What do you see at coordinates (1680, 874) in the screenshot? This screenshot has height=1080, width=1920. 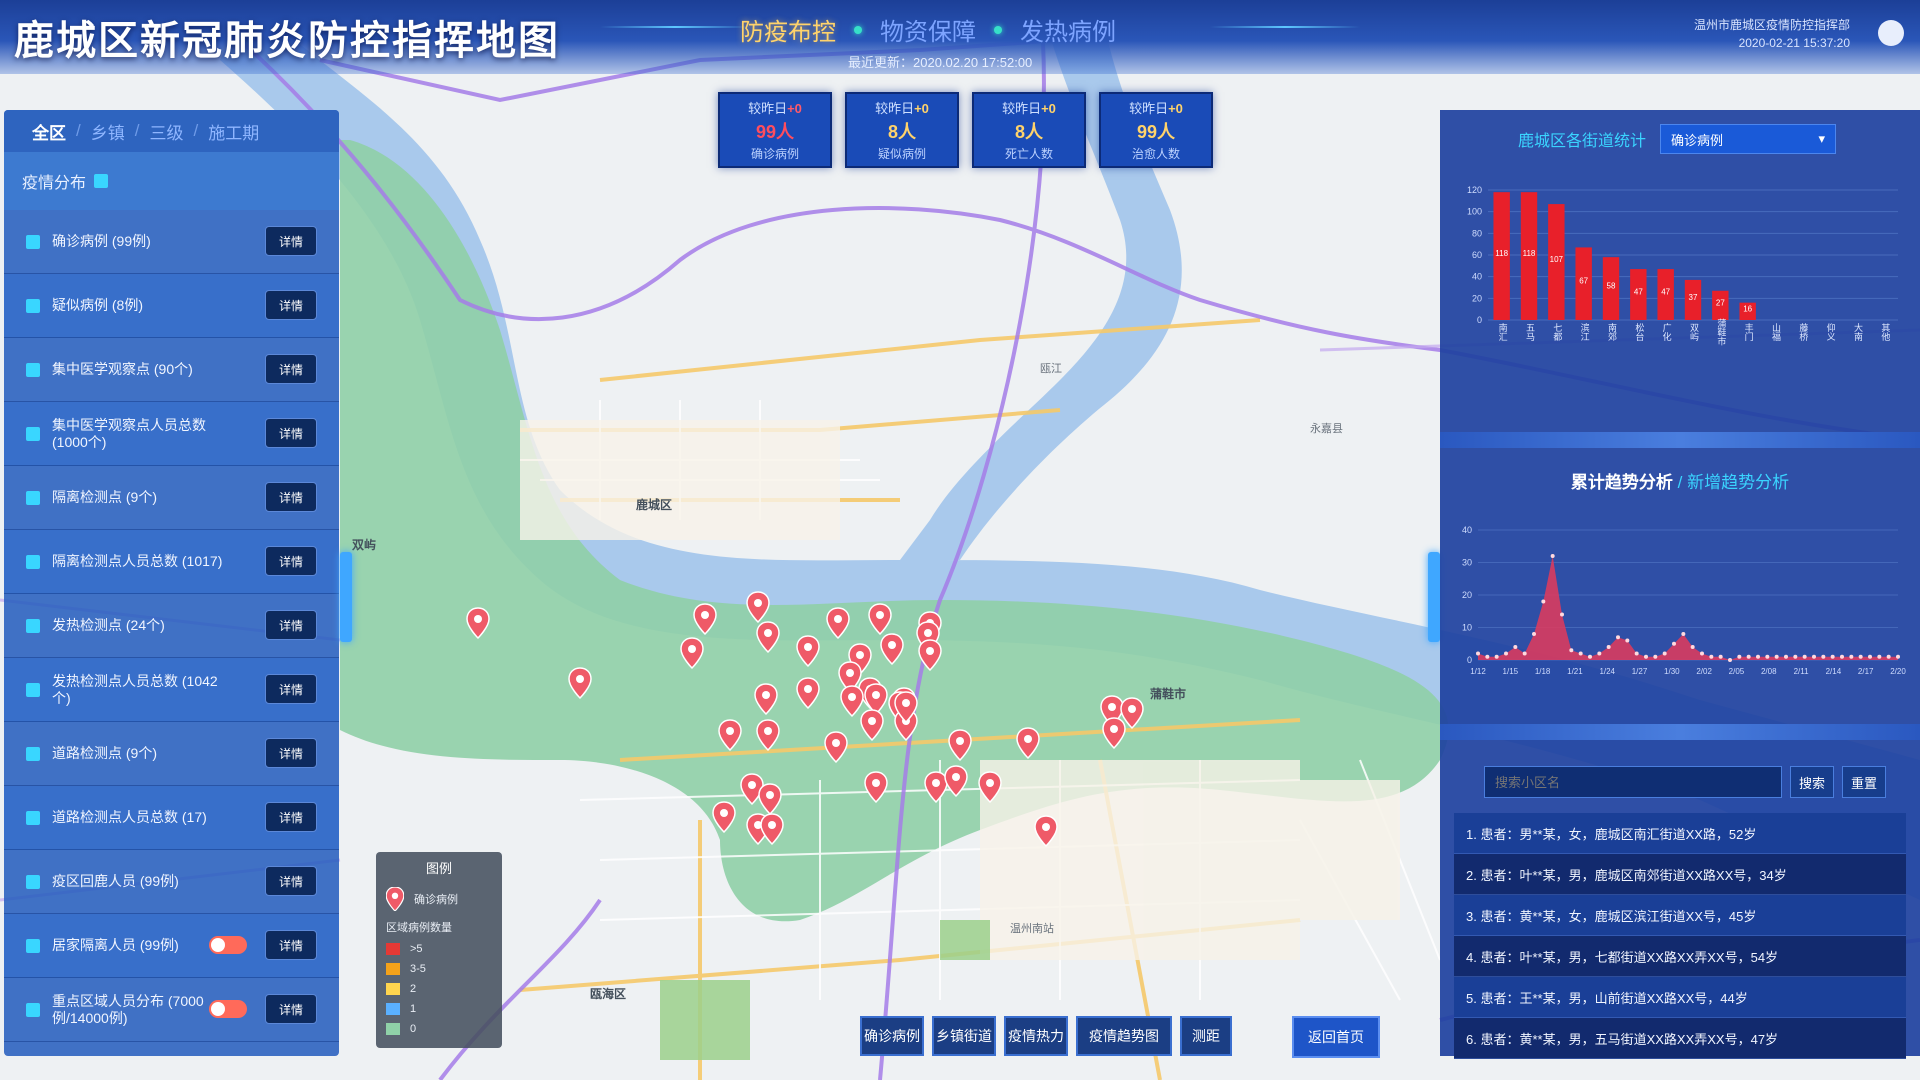 I see `case-list-item: 2. 患者：叶**某，男，鹿城区南郊街道XX路XX号，34岁` at bounding box center [1680, 874].